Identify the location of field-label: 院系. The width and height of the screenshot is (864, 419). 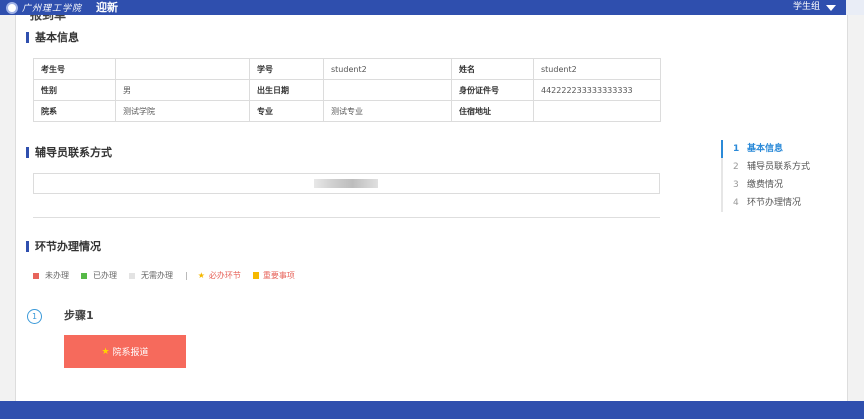
(74, 111).